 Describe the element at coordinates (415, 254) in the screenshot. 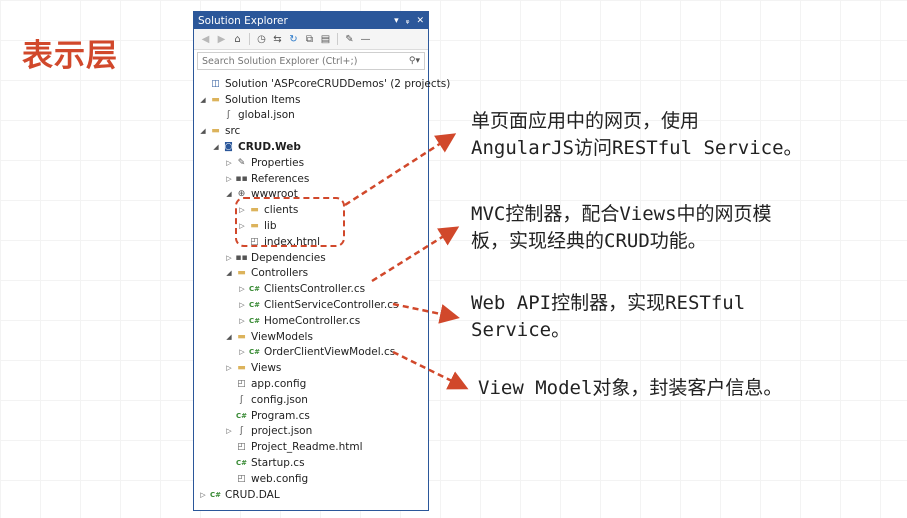

I see `arrow-to-mvc-note` at that location.